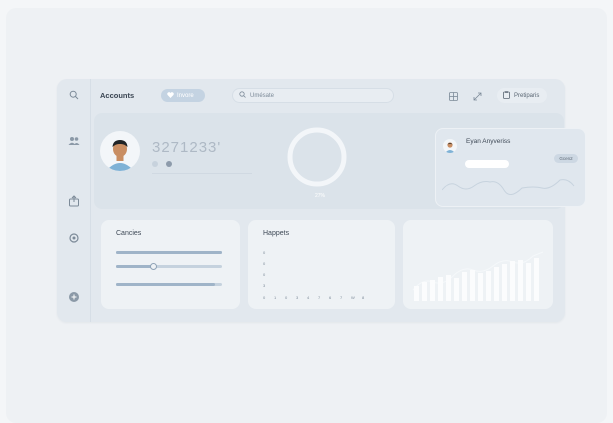 This screenshot has height=423, width=613. I want to click on x-tick: 1, so click(275, 297).